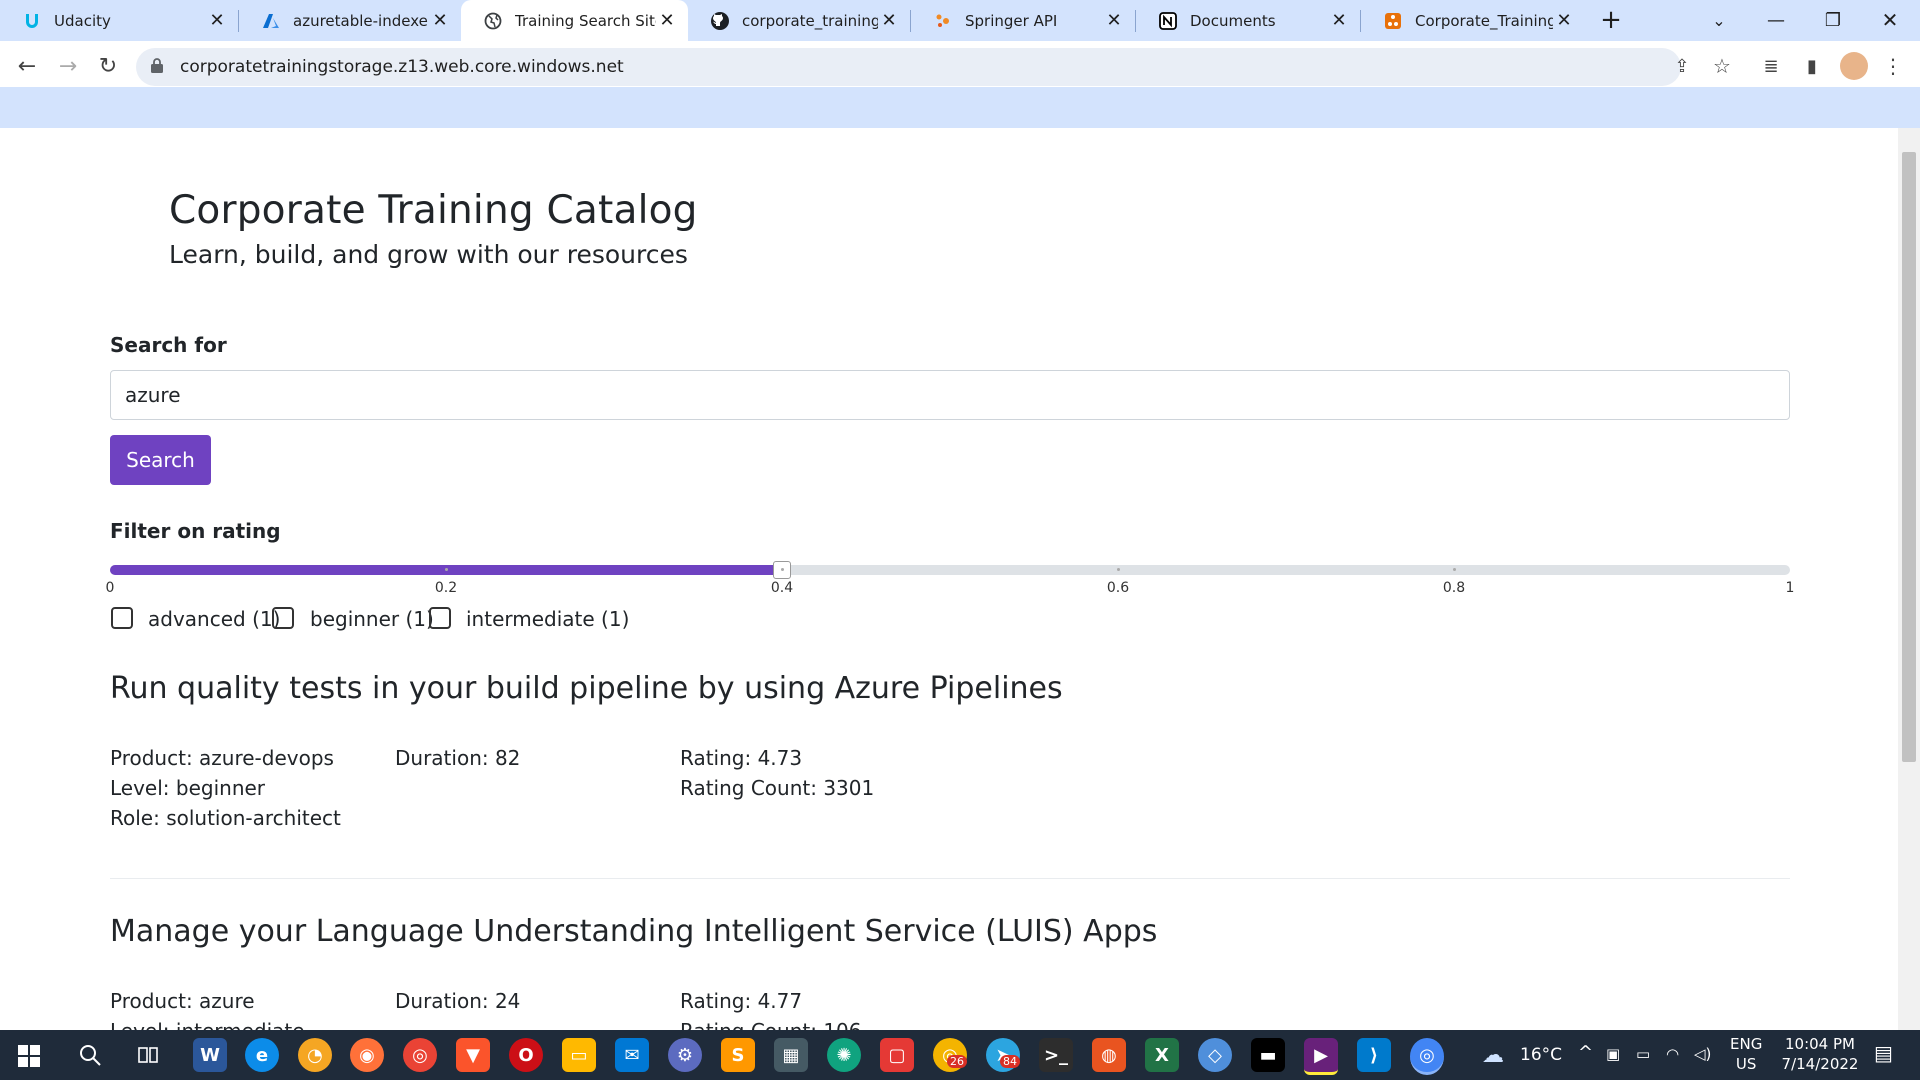 The width and height of the screenshot is (1920, 1080). I want to click on tab-label: Training Search Site, so click(585, 20).